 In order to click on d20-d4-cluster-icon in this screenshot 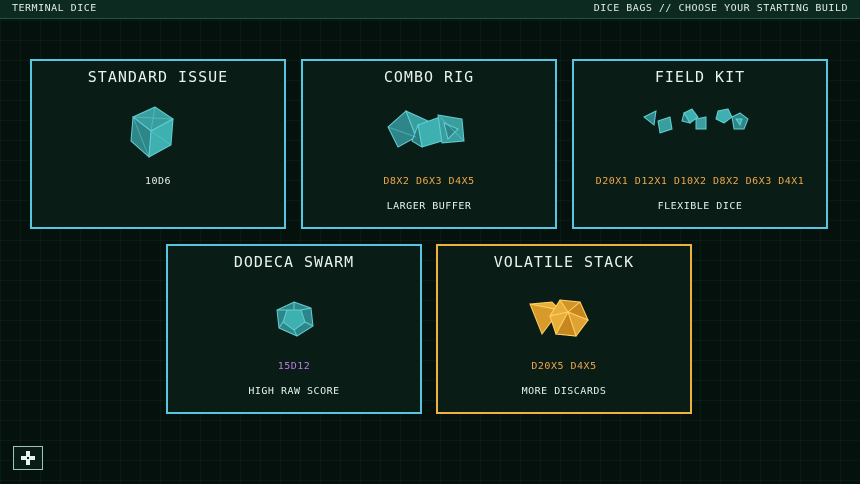, I will do `click(564, 317)`.